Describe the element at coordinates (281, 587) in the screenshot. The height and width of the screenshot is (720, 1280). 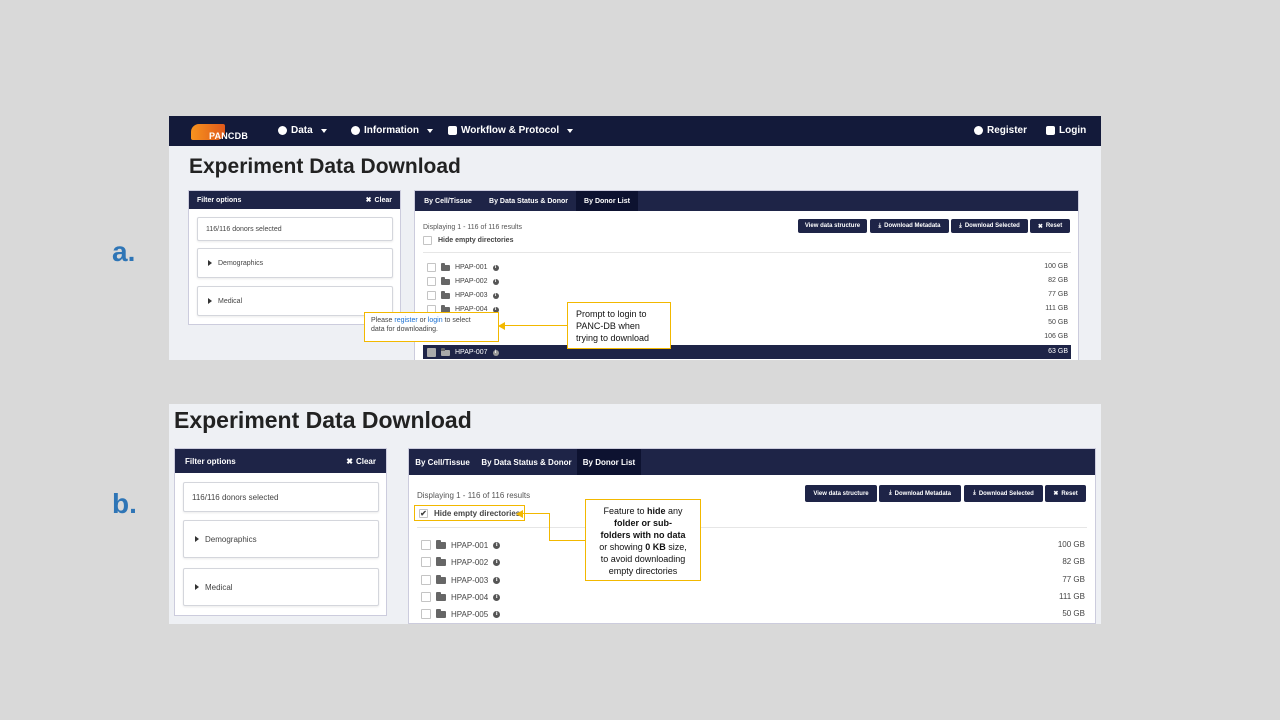
I see `filter-medical: Medical` at that location.